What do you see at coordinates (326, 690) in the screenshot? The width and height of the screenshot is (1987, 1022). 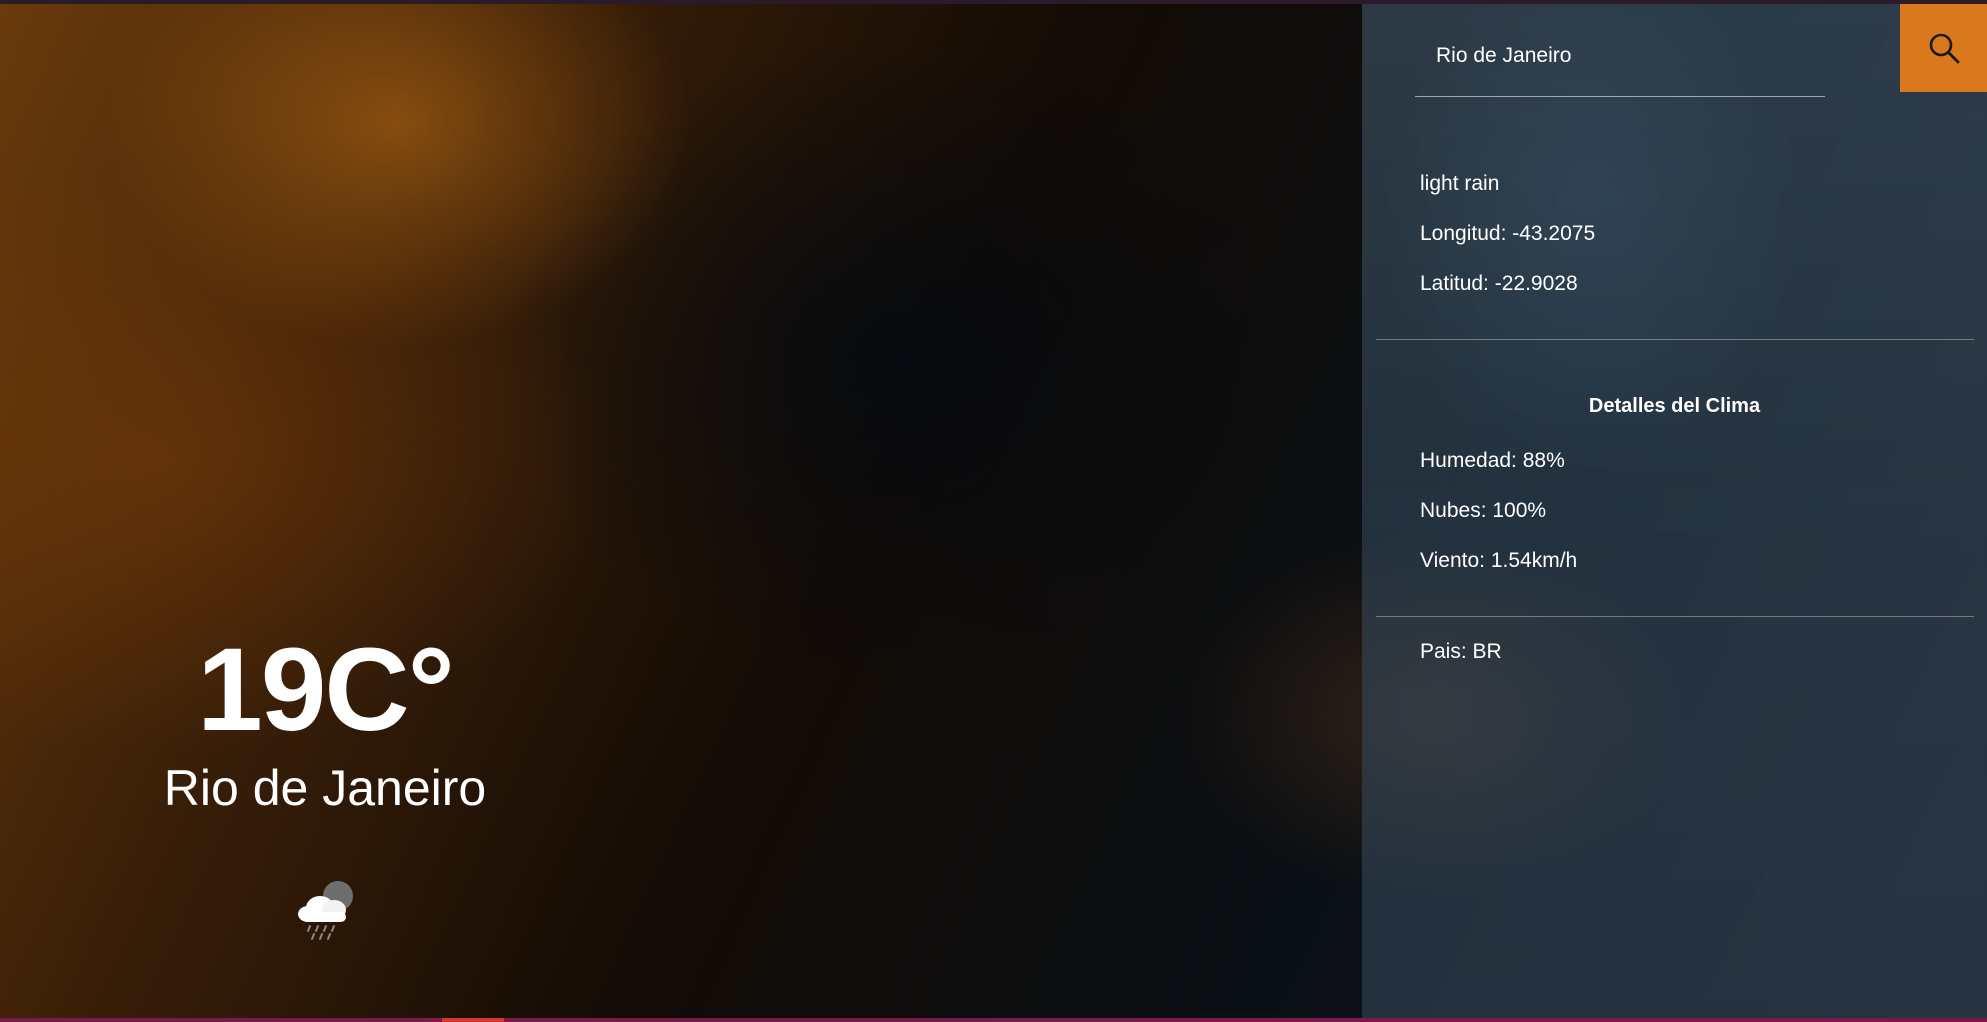 I see `temperature-display: 19C°` at bounding box center [326, 690].